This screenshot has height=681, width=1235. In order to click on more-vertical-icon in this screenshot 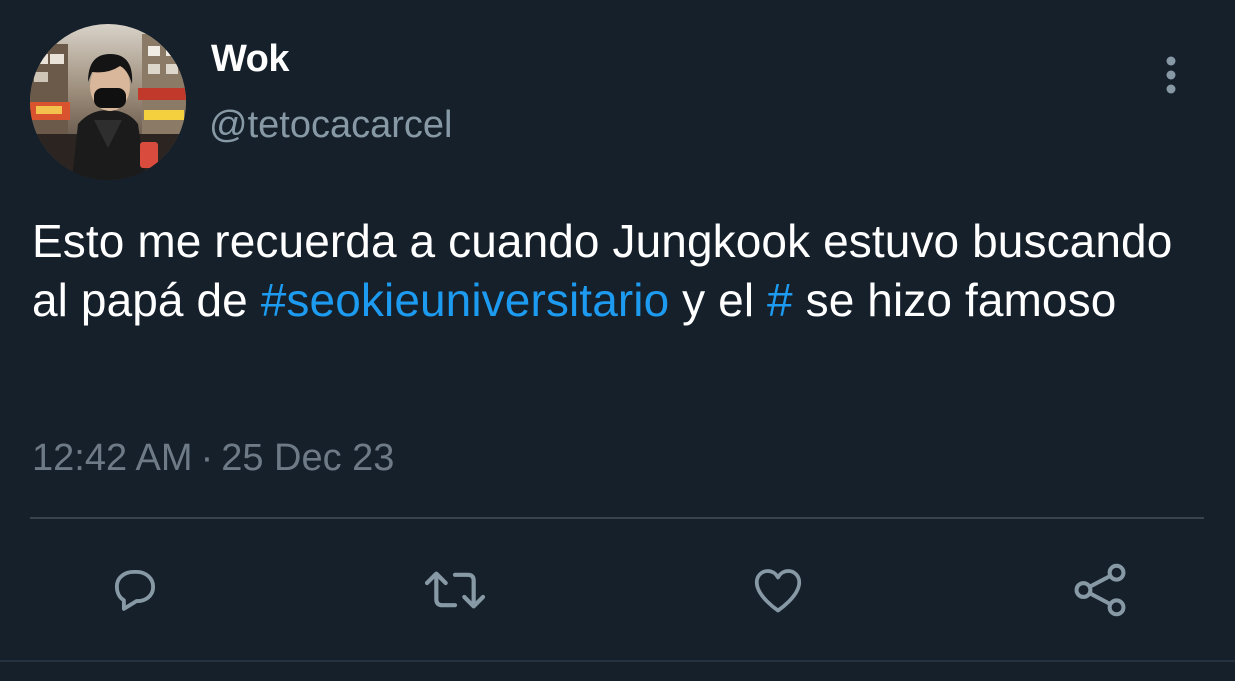, I will do `click(1171, 75)`.